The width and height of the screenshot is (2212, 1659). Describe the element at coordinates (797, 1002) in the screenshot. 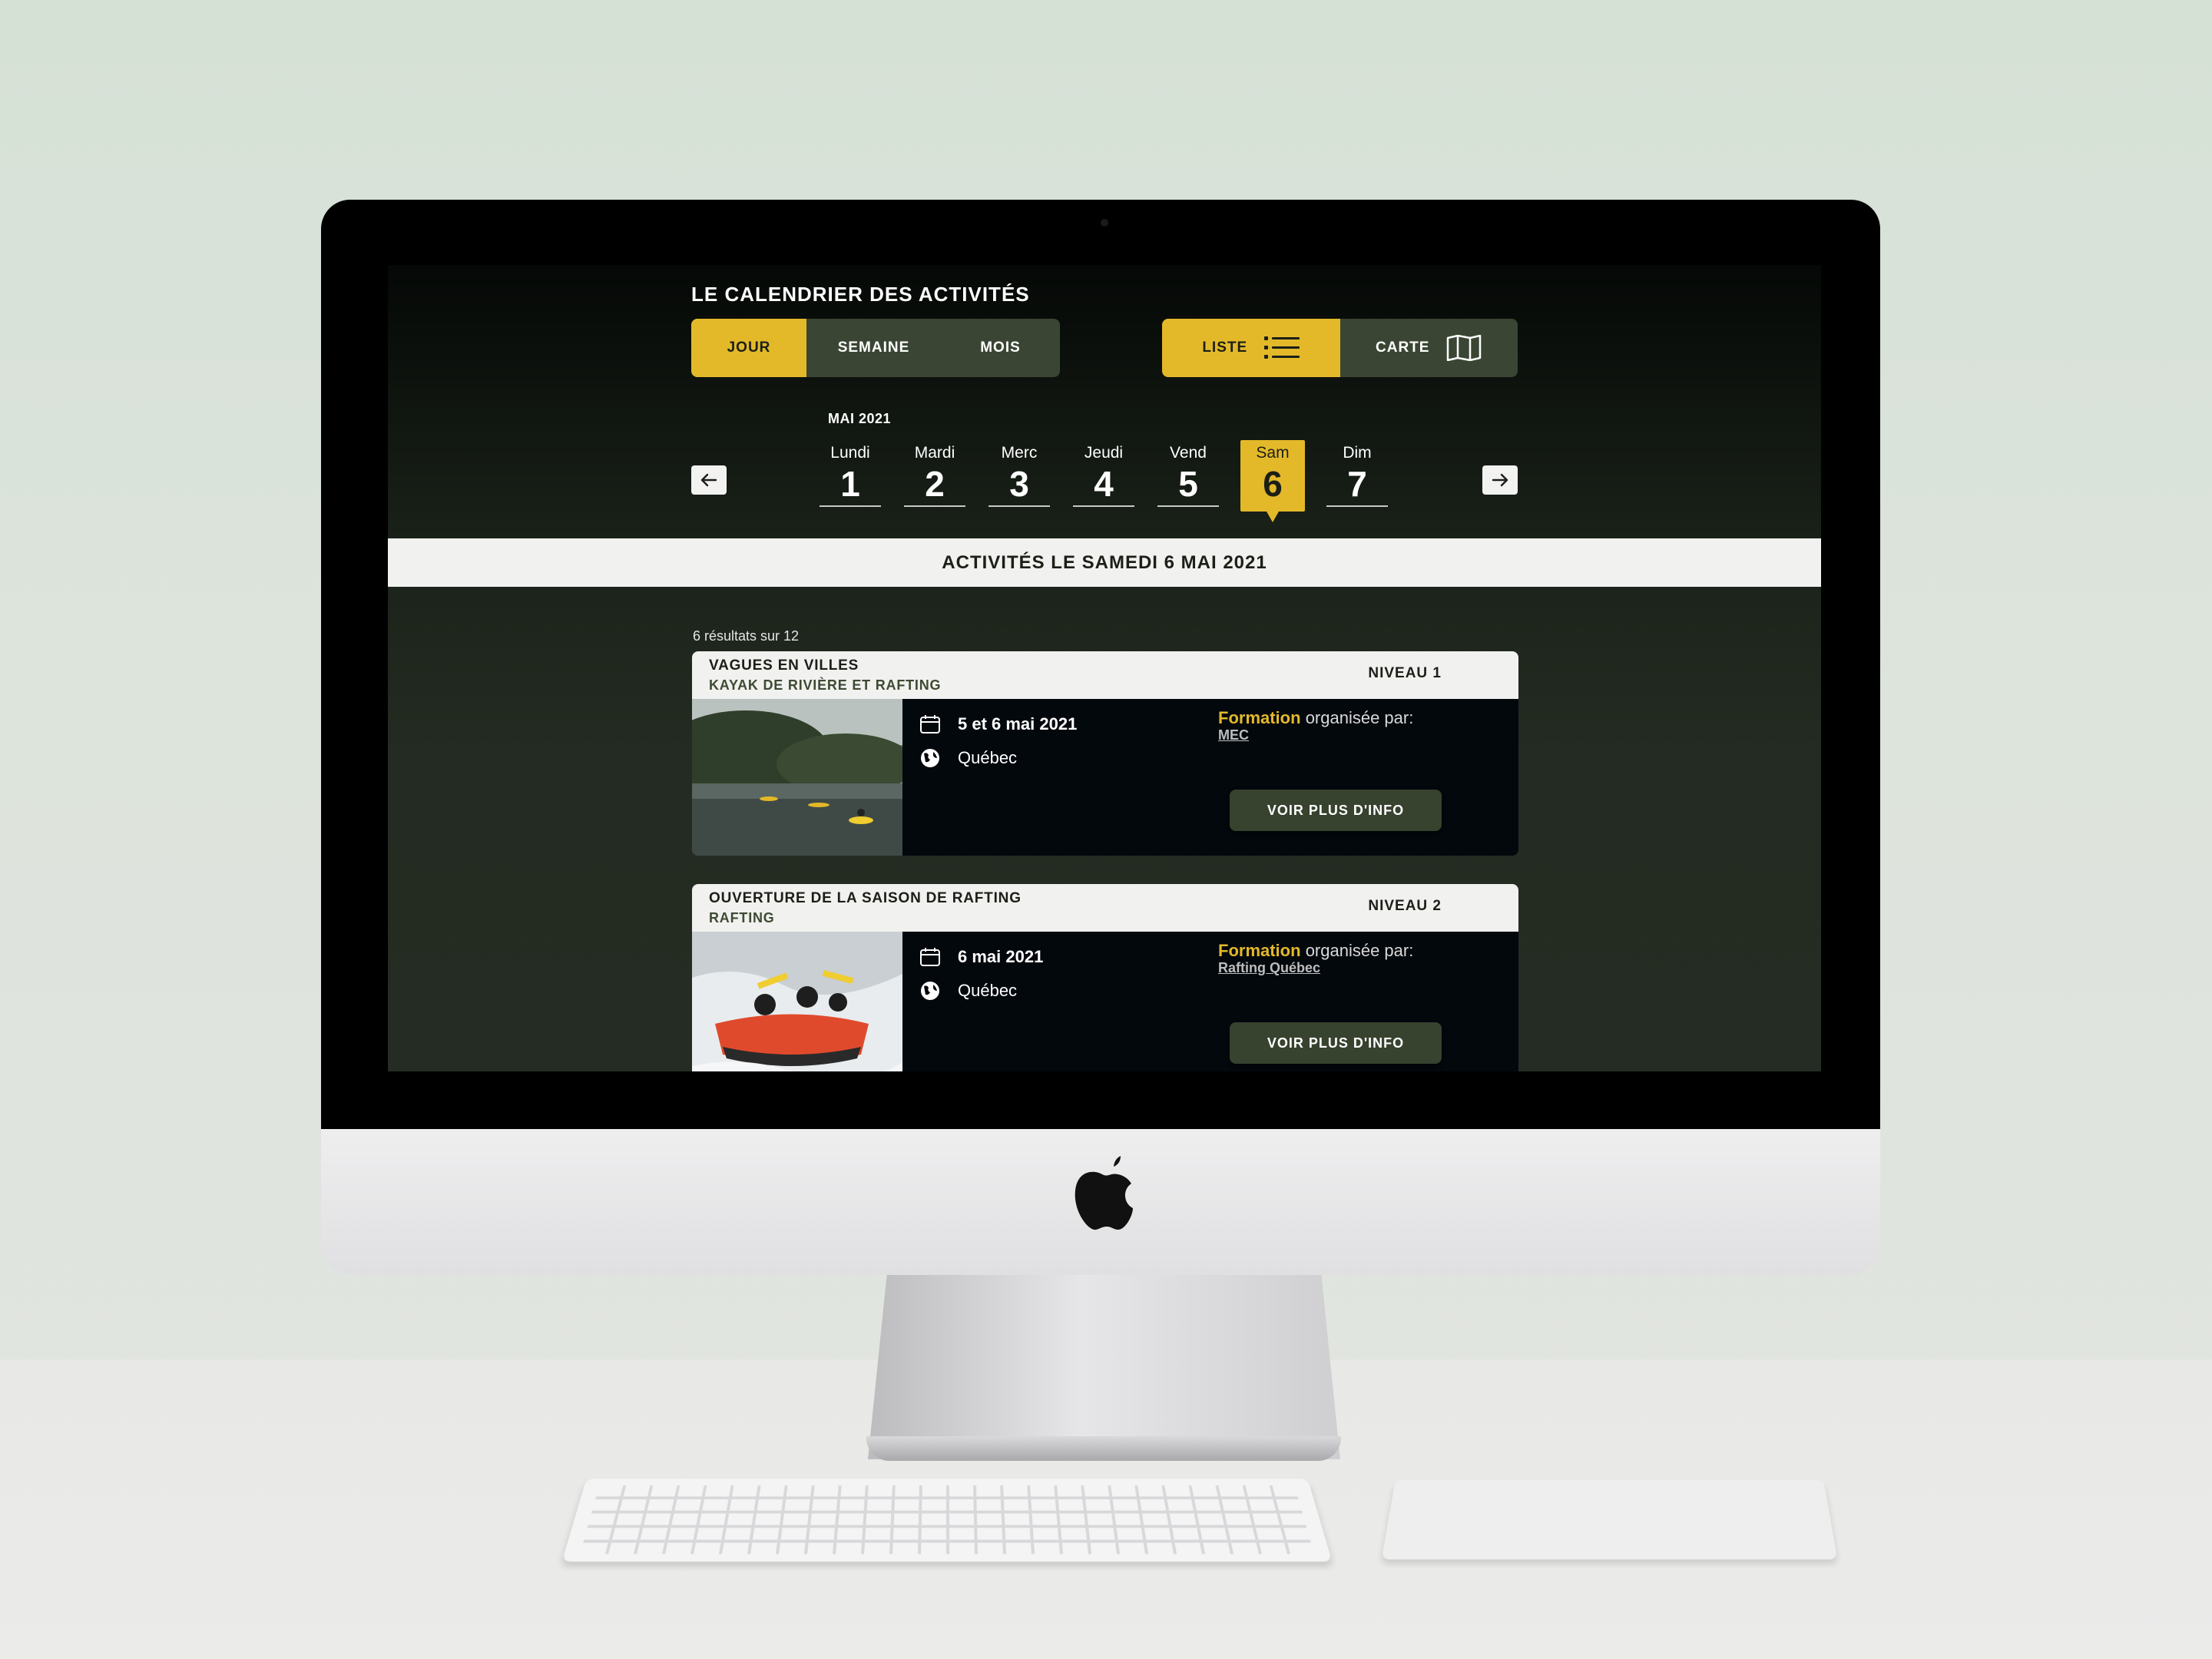

I see `activity-photo-rafting` at that location.